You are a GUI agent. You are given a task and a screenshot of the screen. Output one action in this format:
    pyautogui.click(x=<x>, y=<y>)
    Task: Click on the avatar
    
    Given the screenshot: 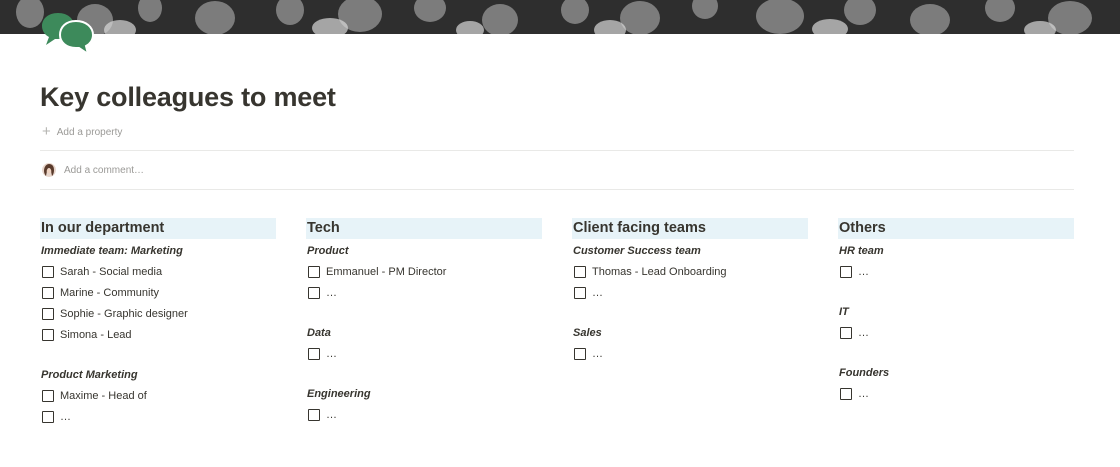 What is the action you would take?
    pyautogui.click(x=49, y=170)
    